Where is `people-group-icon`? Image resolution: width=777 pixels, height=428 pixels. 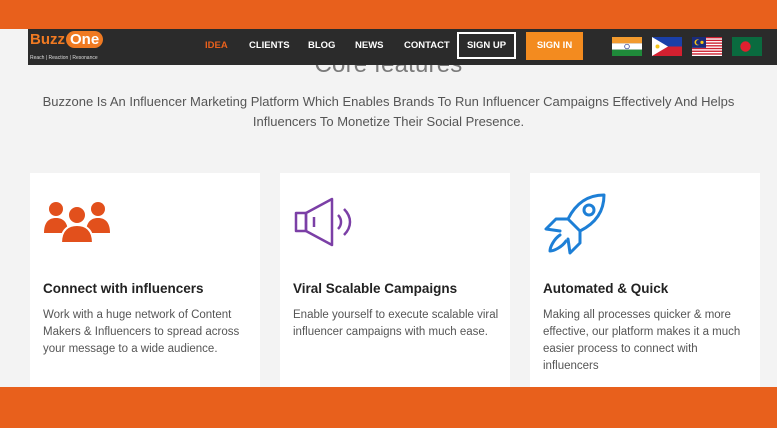 people-group-icon is located at coordinates (77, 223).